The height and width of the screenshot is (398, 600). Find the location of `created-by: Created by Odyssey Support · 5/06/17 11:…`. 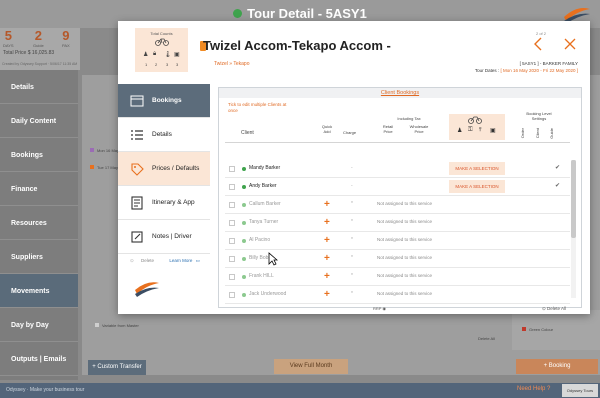

created-by: Created by Odyssey Support · 5/06/17 11:… is located at coordinates (40, 64).